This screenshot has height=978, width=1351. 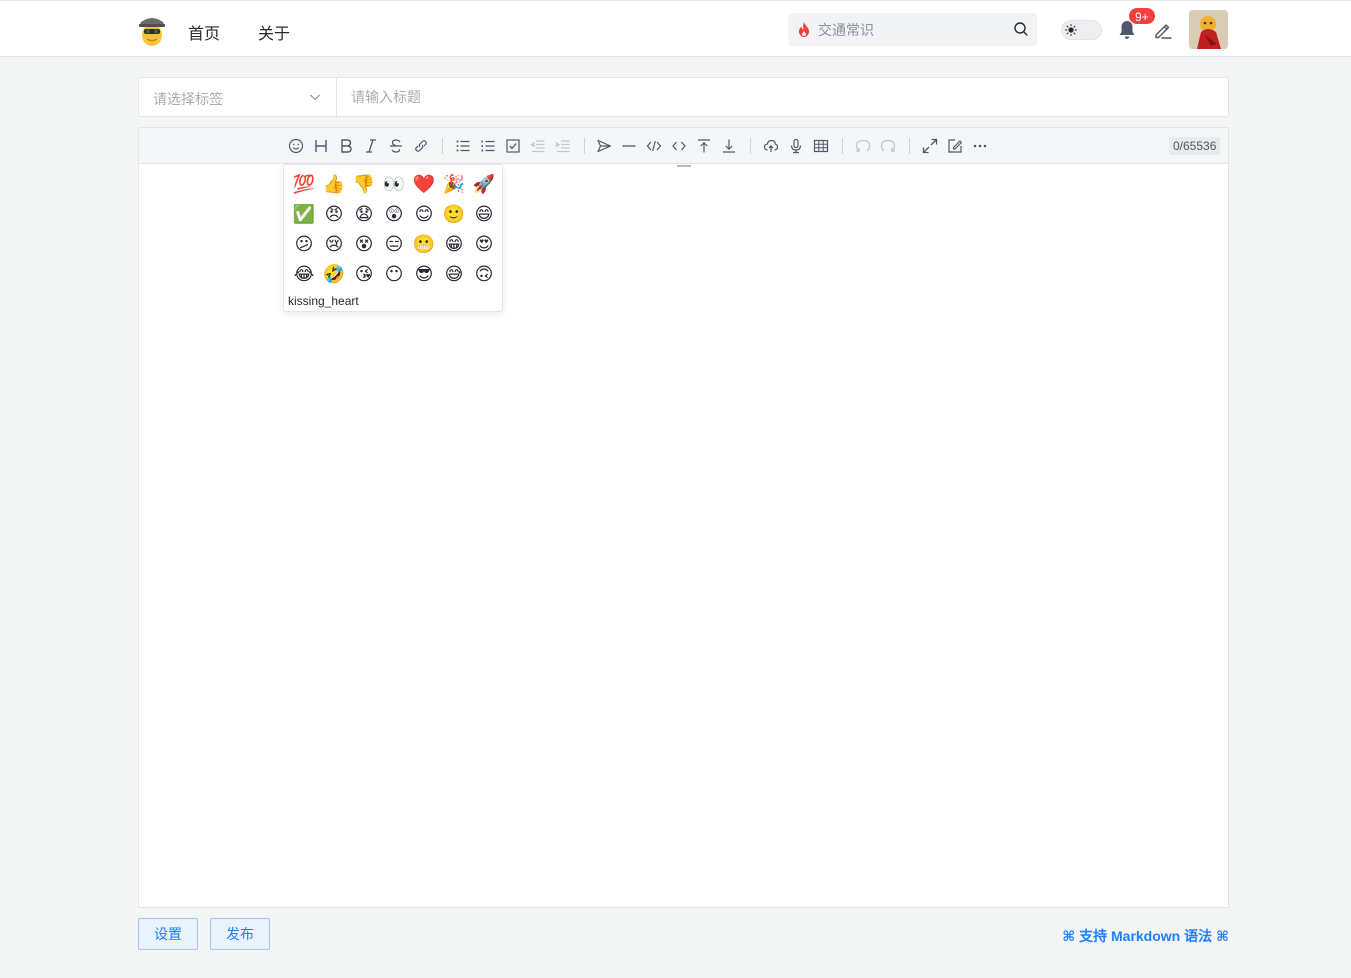 What do you see at coordinates (304, 184) in the screenshot?
I see `emoji-item: 💯` at bounding box center [304, 184].